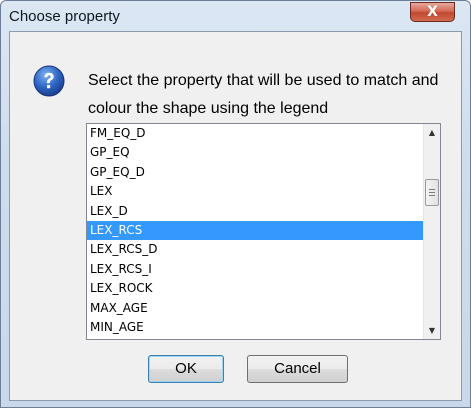  What do you see at coordinates (235, 16) in the screenshot?
I see `title-bar: Choose property` at bounding box center [235, 16].